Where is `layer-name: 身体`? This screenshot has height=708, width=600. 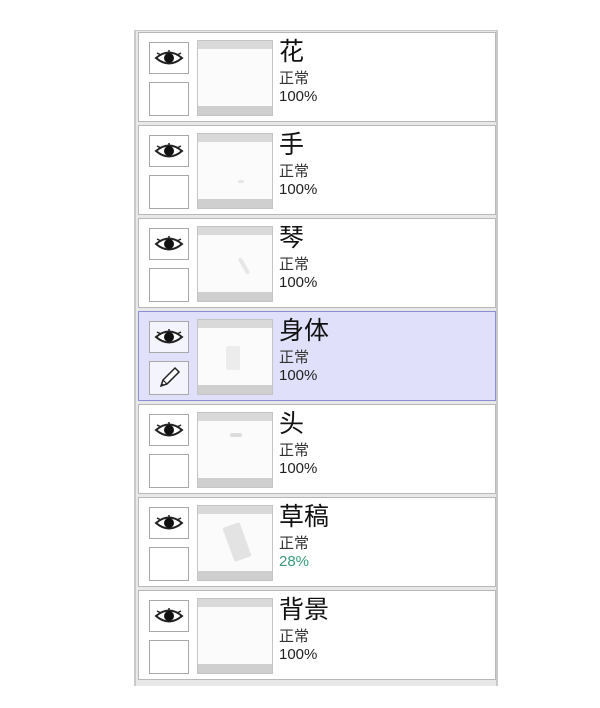 layer-name: 身体 is located at coordinates (304, 330).